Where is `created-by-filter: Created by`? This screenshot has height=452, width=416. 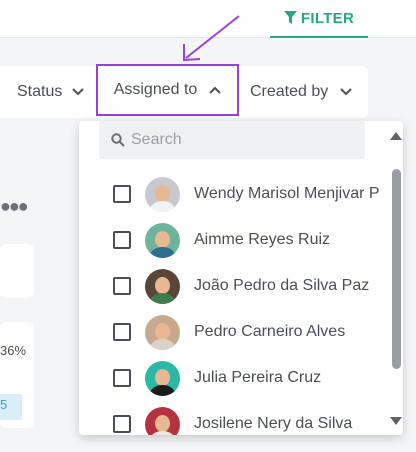 created-by-filter: Created by is located at coordinates (301, 92).